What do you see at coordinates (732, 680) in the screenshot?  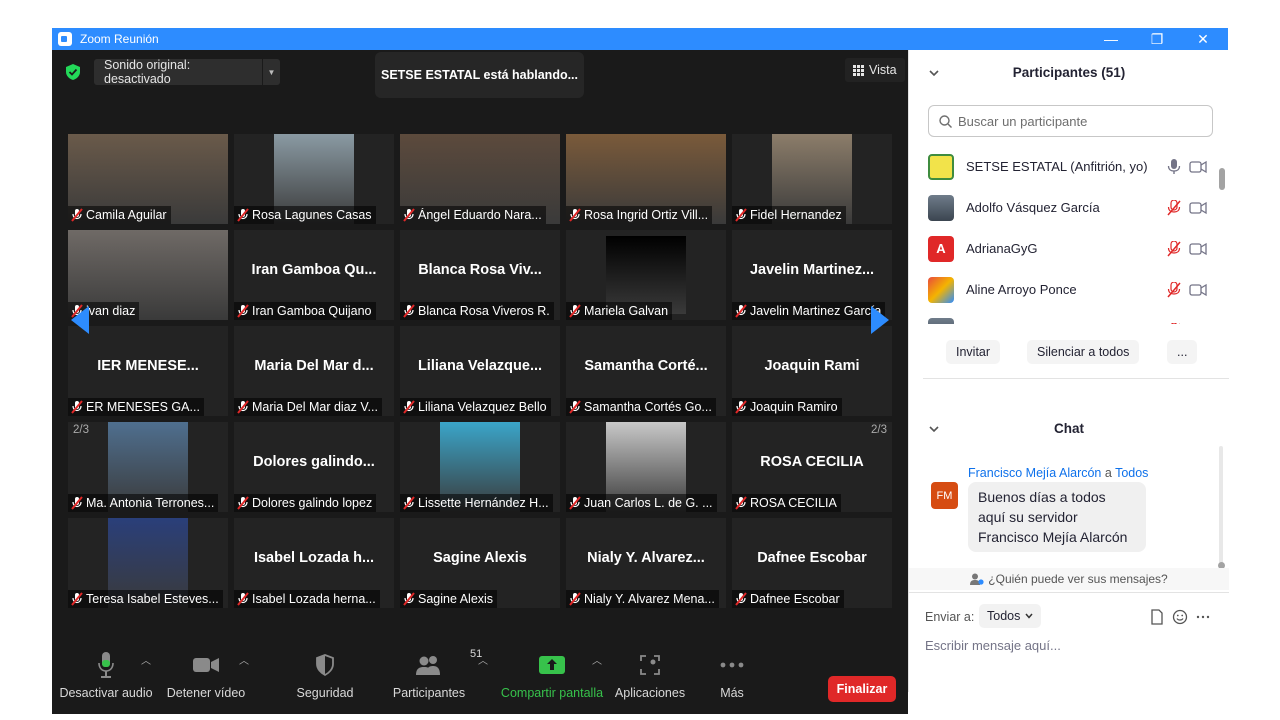 I see `more-button: Más` at bounding box center [732, 680].